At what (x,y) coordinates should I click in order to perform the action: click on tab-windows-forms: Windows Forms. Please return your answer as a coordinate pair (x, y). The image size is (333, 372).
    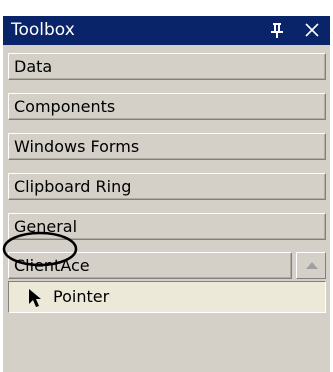
    Looking at the image, I should click on (167, 146).